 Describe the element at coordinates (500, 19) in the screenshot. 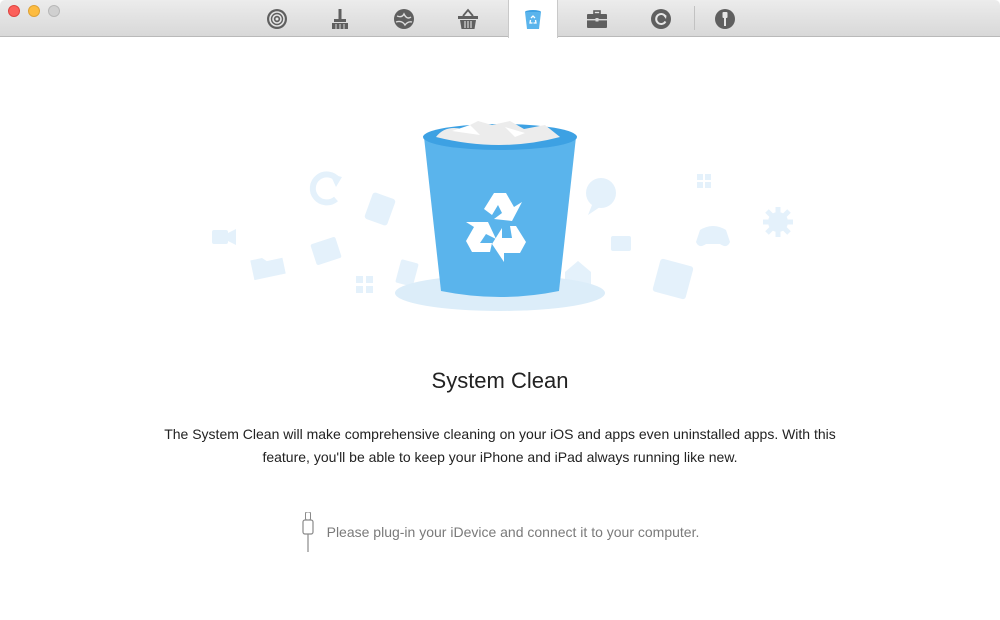

I see `toolbar` at that location.